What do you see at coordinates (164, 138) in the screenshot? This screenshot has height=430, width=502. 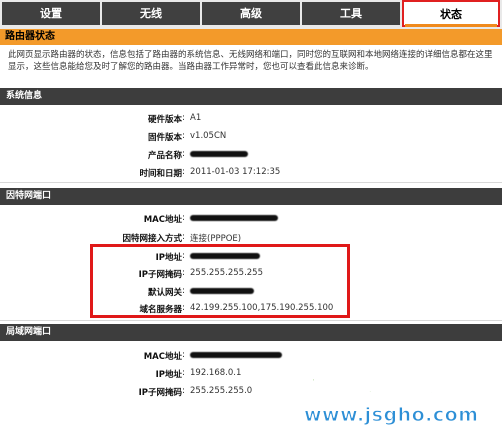 I see `firmware-version-label: 固件版本` at bounding box center [164, 138].